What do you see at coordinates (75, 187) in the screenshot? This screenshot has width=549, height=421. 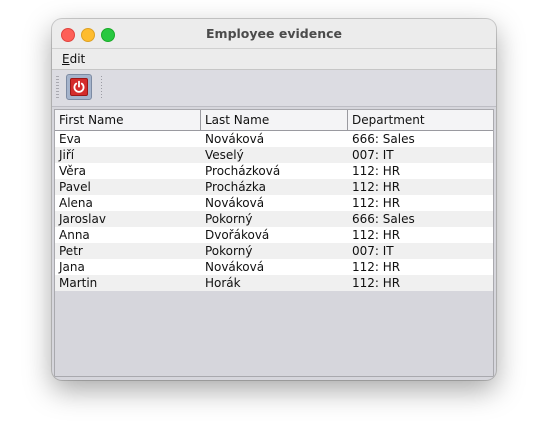 I see `cell-first-name: Pavel` at bounding box center [75, 187].